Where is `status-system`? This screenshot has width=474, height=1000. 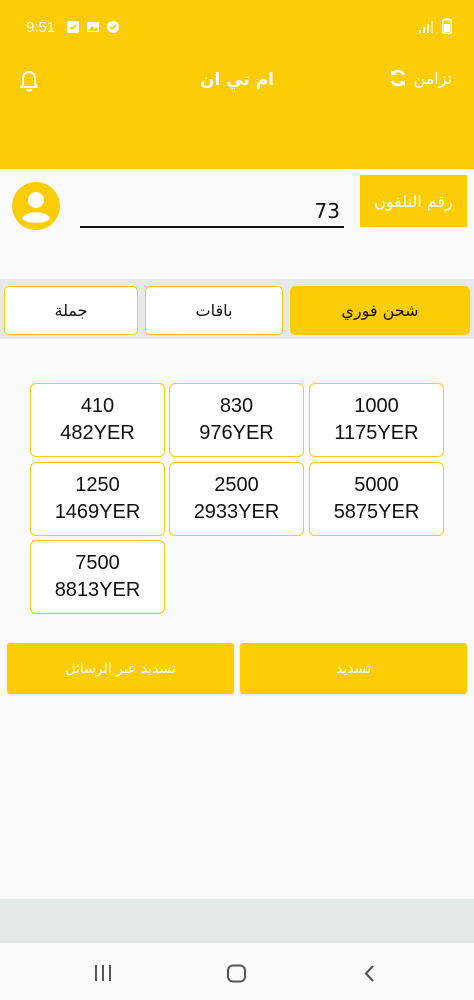 status-system is located at coordinates (435, 26).